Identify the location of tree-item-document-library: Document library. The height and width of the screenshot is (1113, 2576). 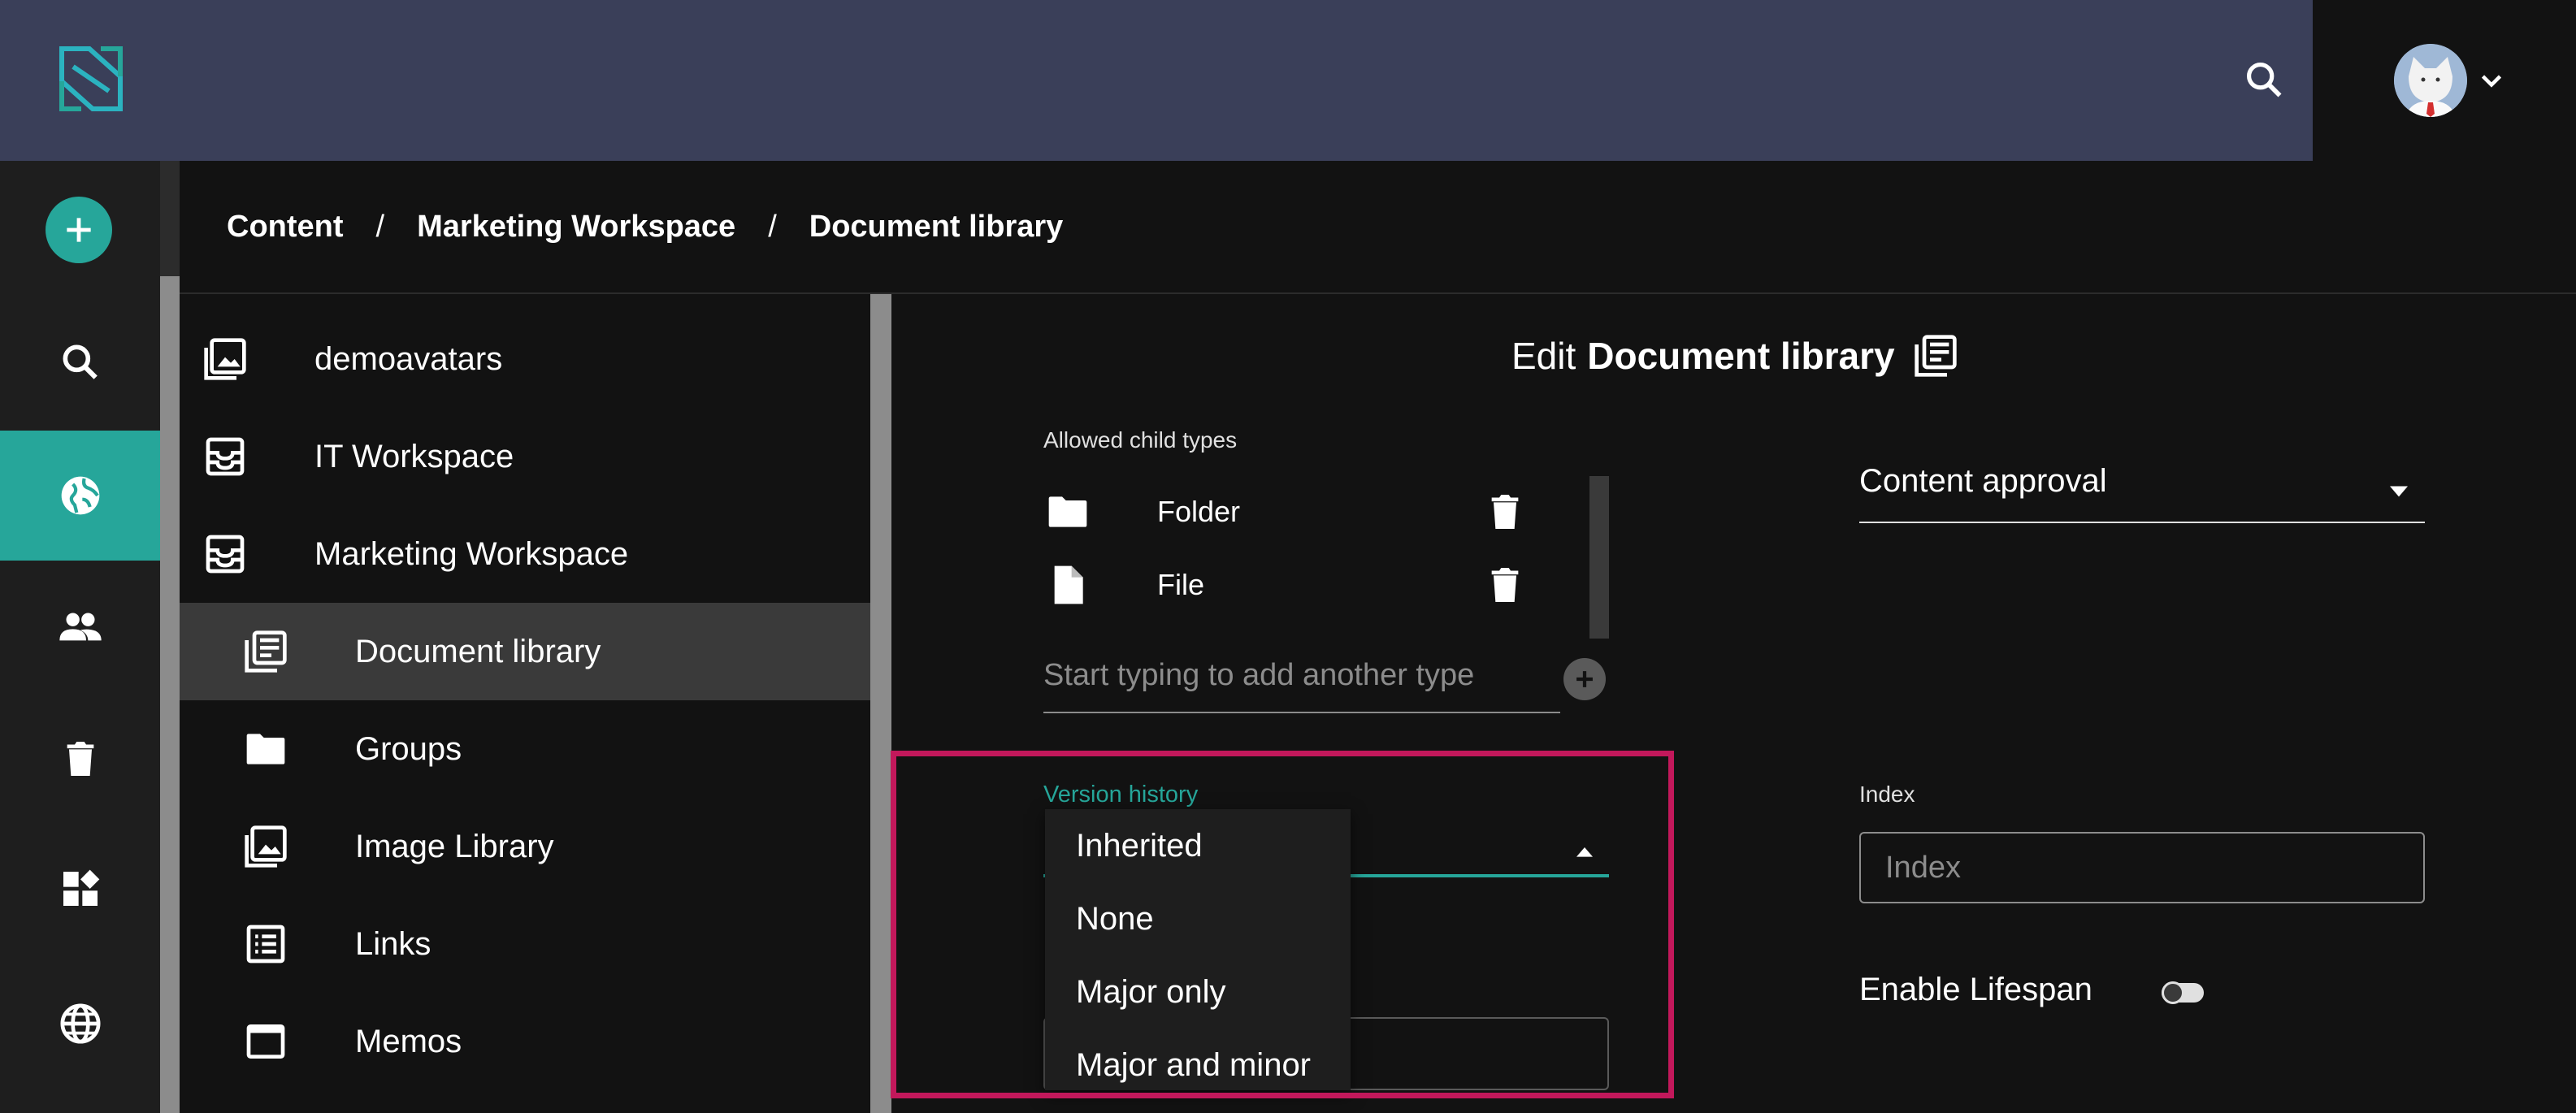
(525, 651).